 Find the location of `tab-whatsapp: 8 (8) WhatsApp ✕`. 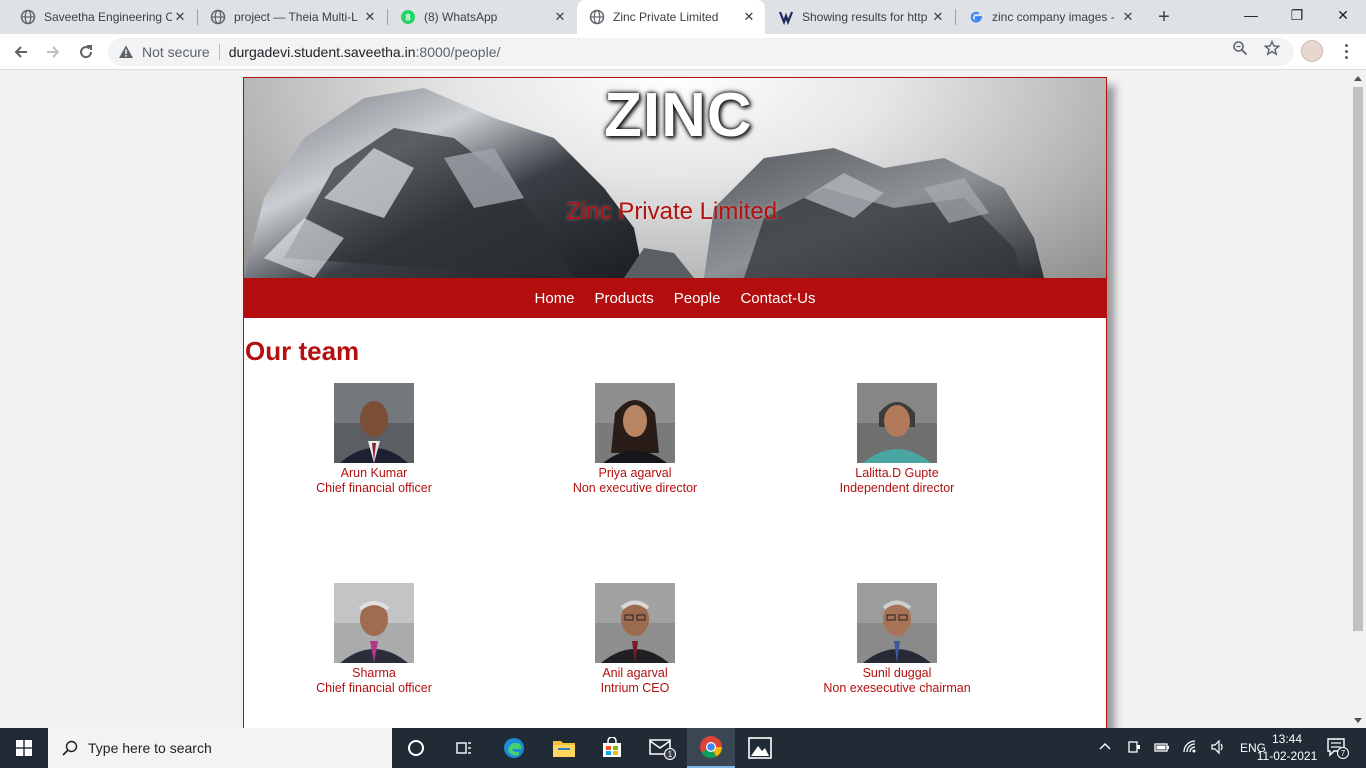

tab-whatsapp: 8 (8) WhatsApp ✕ is located at coordinates (482, 17).